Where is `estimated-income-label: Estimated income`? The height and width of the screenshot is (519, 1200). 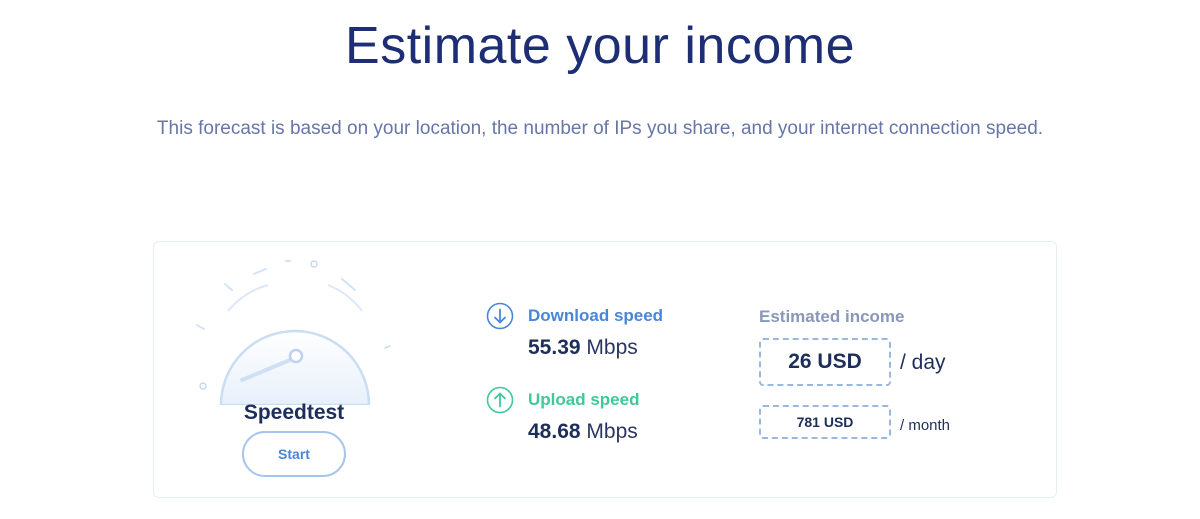
estimated-income-label: Estimated income is located at coordinates (832, 316).